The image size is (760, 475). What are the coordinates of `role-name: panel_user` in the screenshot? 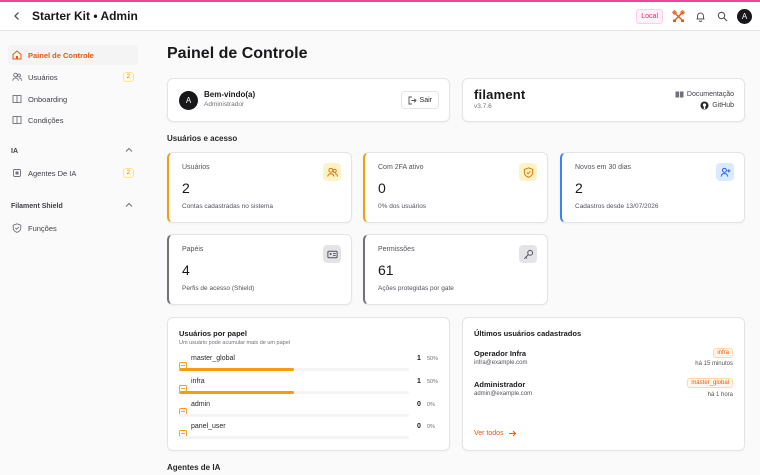 It's located at (208, 426).